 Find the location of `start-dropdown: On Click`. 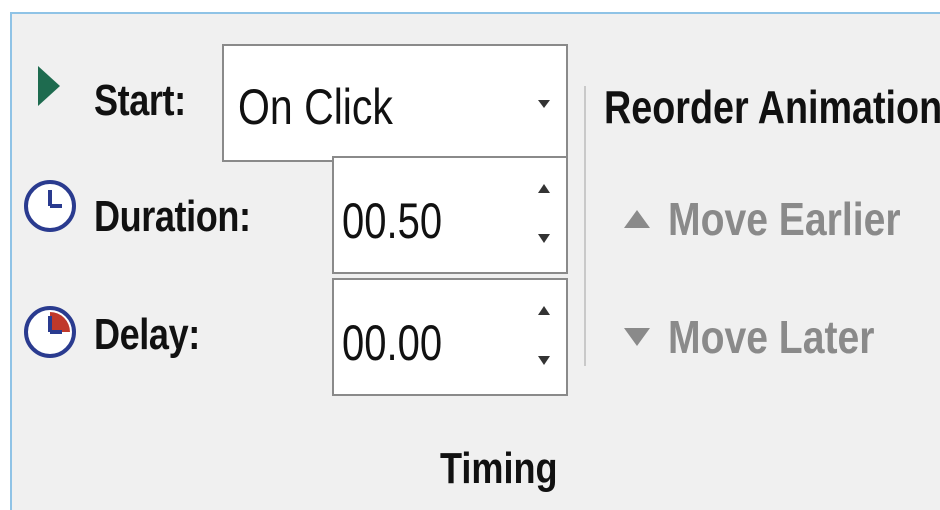

start-dropdown: On Click is located at coordinates (395, 103).